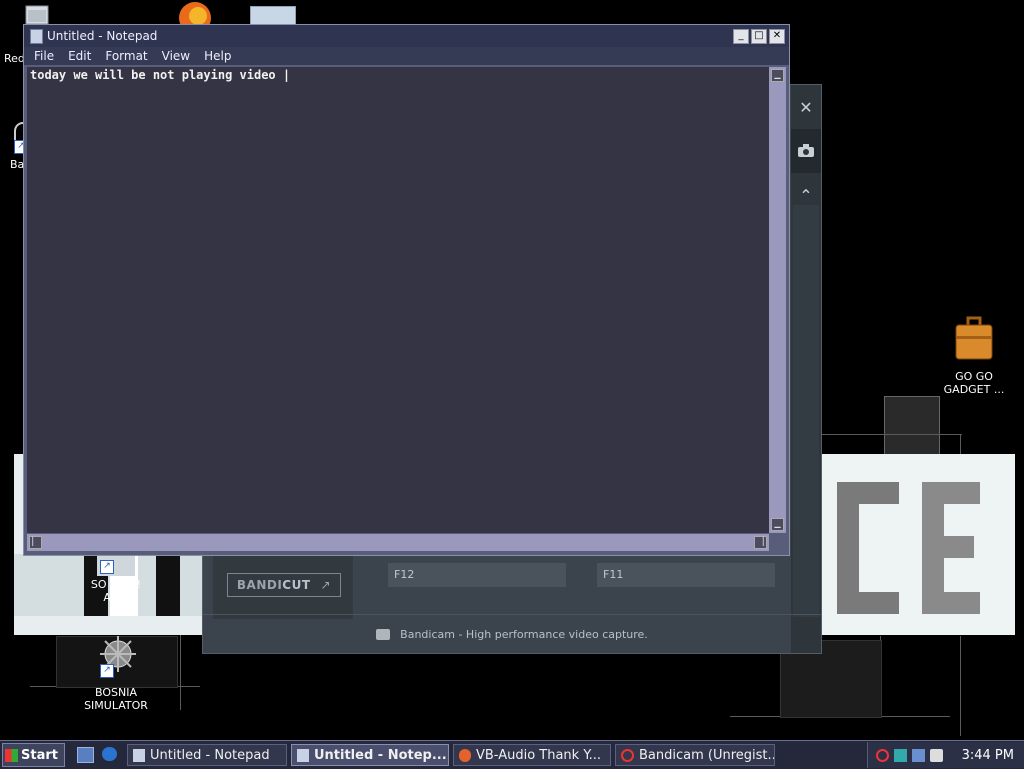 This screenshot has height=769, width=1024. What do you see at coordinates (760, 542) in the screenshot?
I see `scroll-right-arrow-icon: ▕` at bounding box center [760, 542].